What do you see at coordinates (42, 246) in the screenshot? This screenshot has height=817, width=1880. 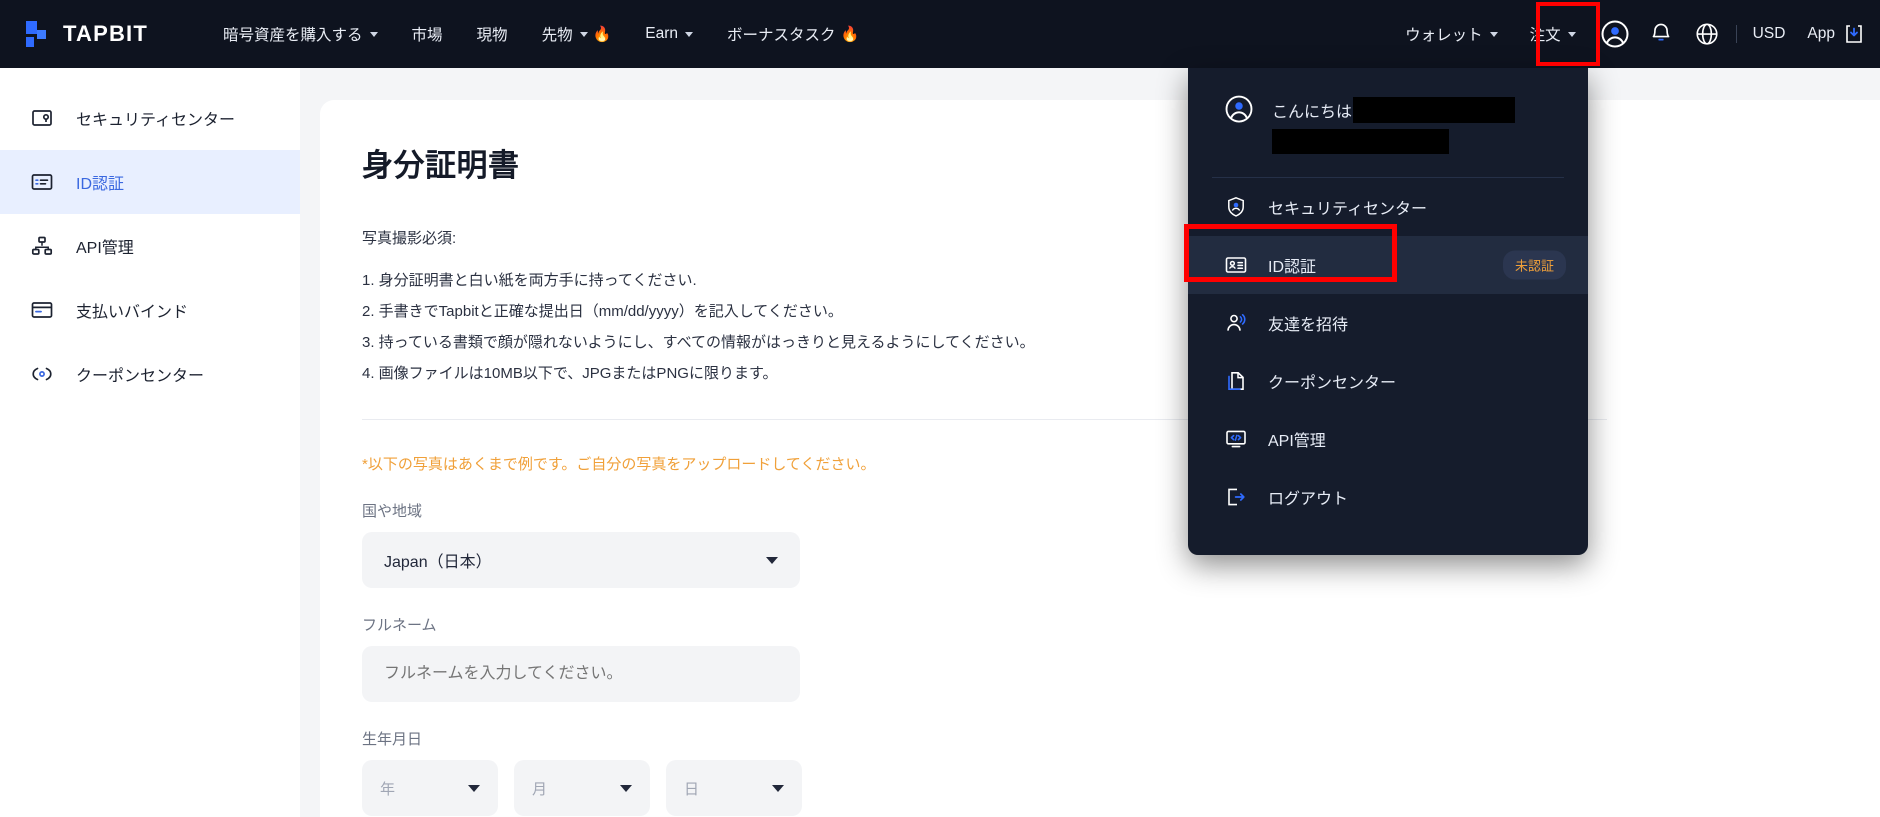 I see `api-nodes-icon` at bounding box center [42, 246].